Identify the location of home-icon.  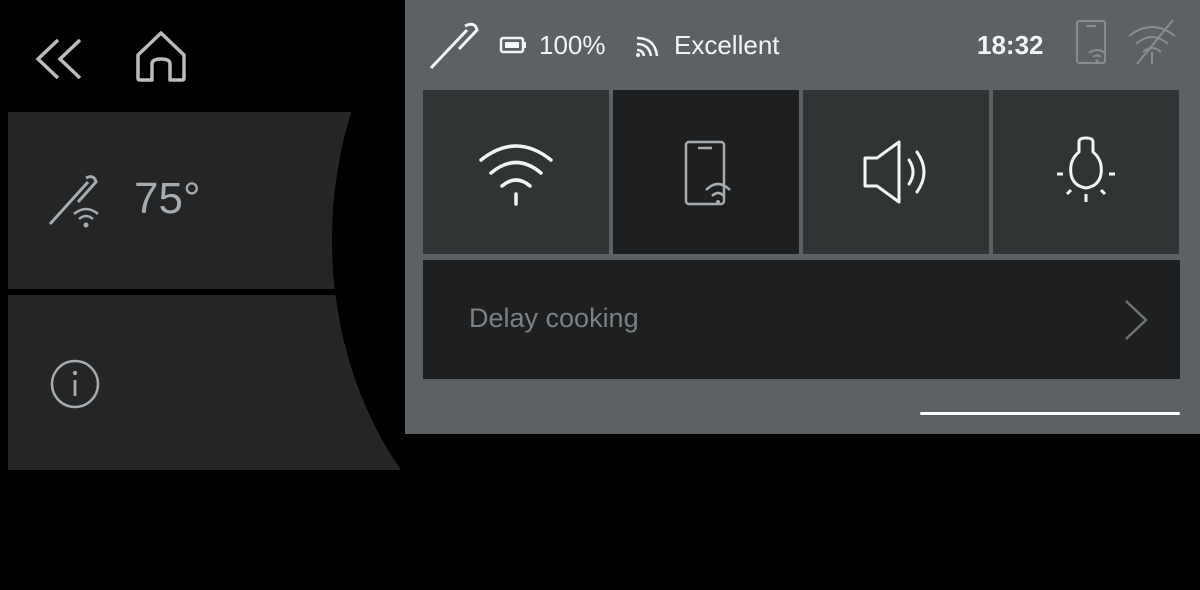
(161, 56).